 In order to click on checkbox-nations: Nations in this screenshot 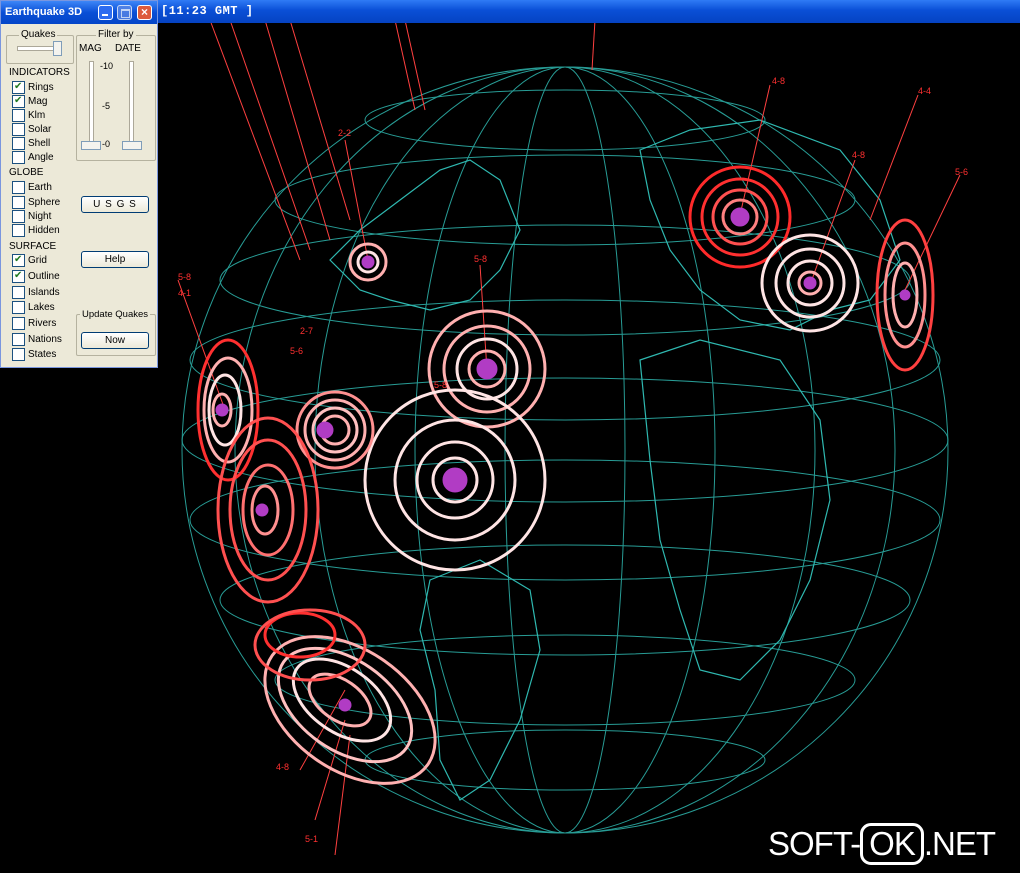, I will do `click(37, 339)`.